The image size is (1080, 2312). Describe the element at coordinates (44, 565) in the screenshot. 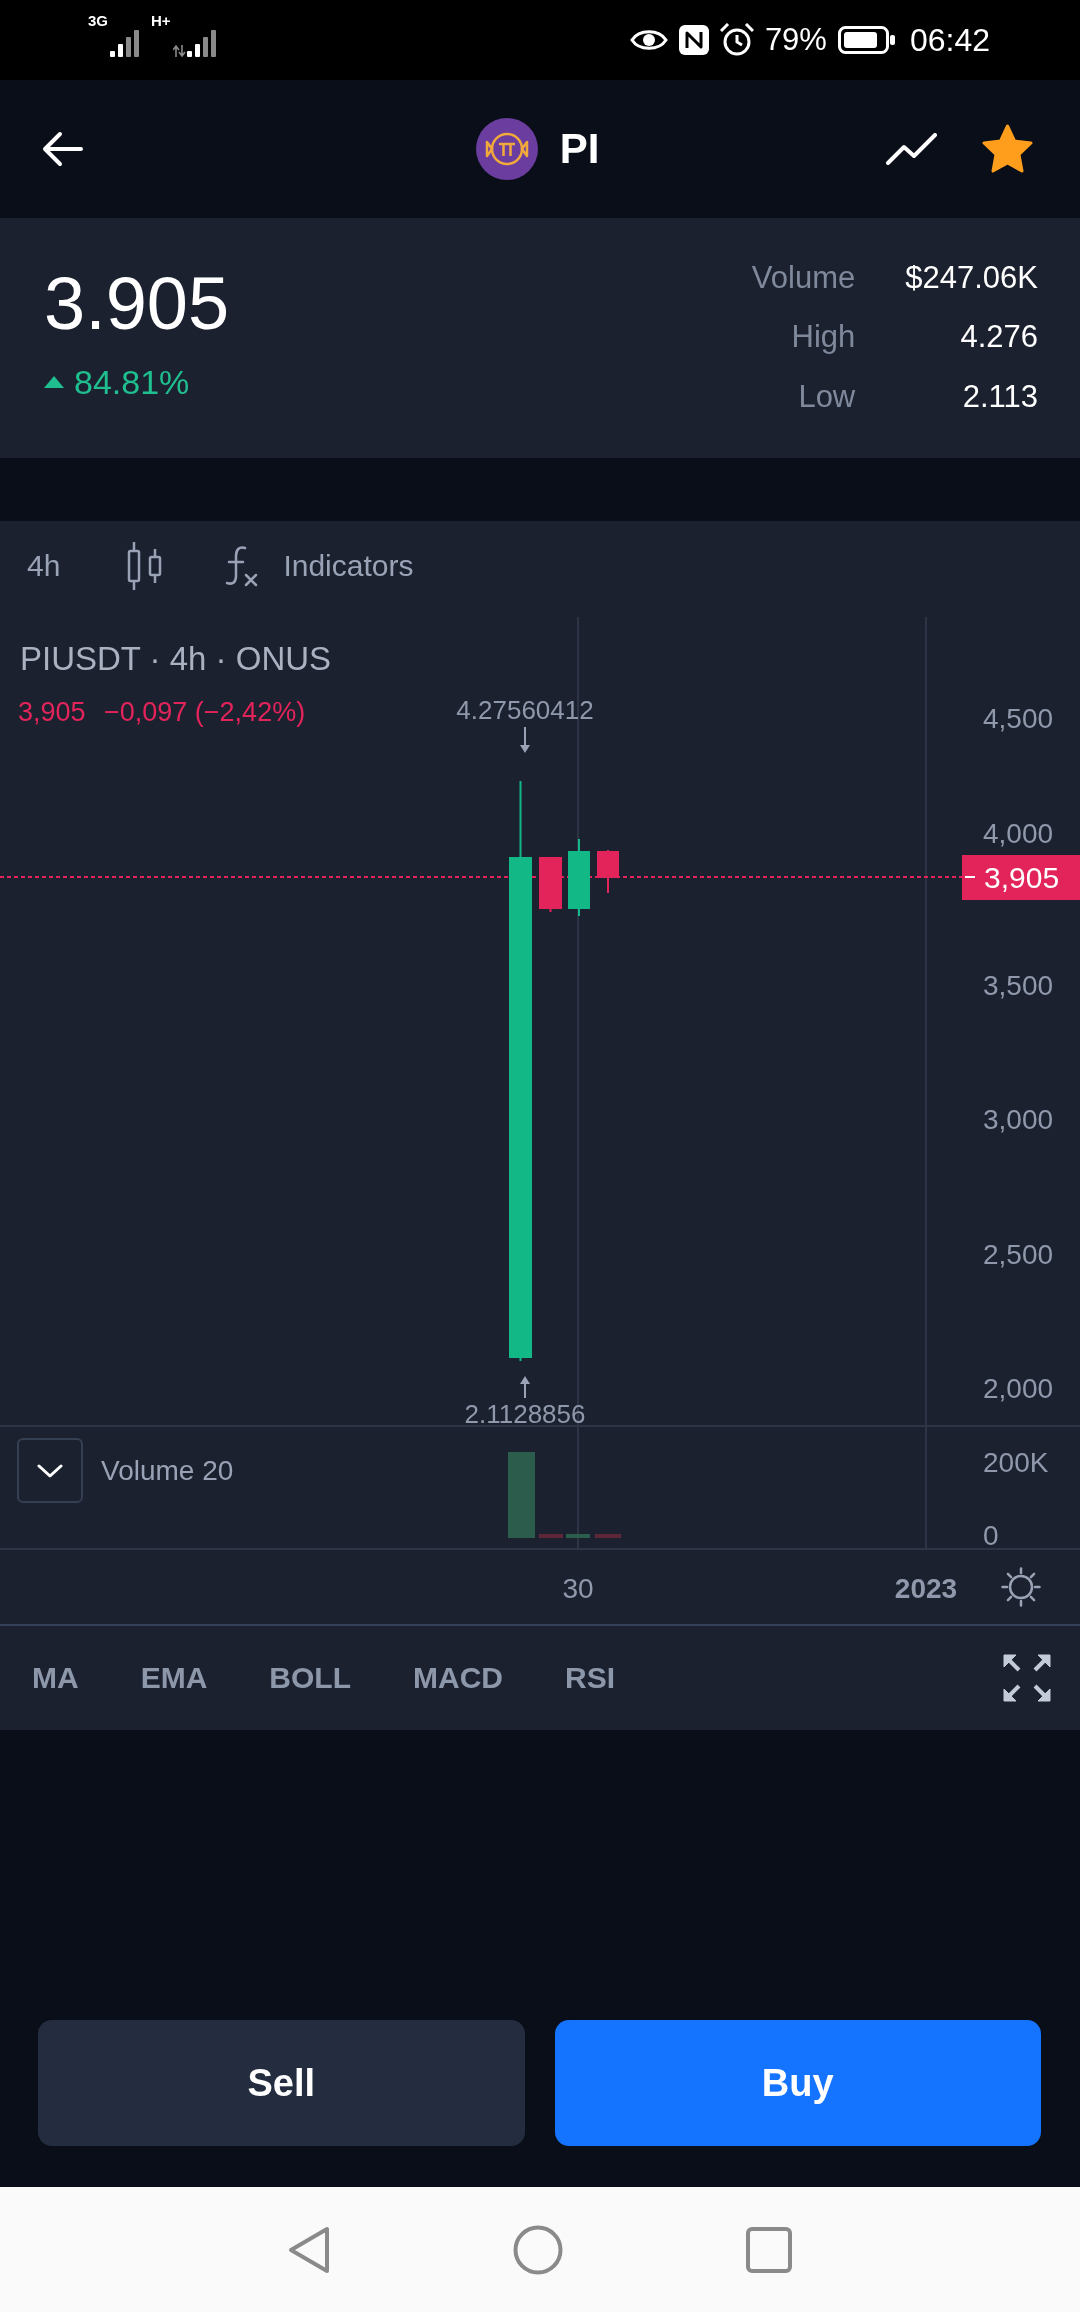

I see `interval-selector: 4h` at that location.